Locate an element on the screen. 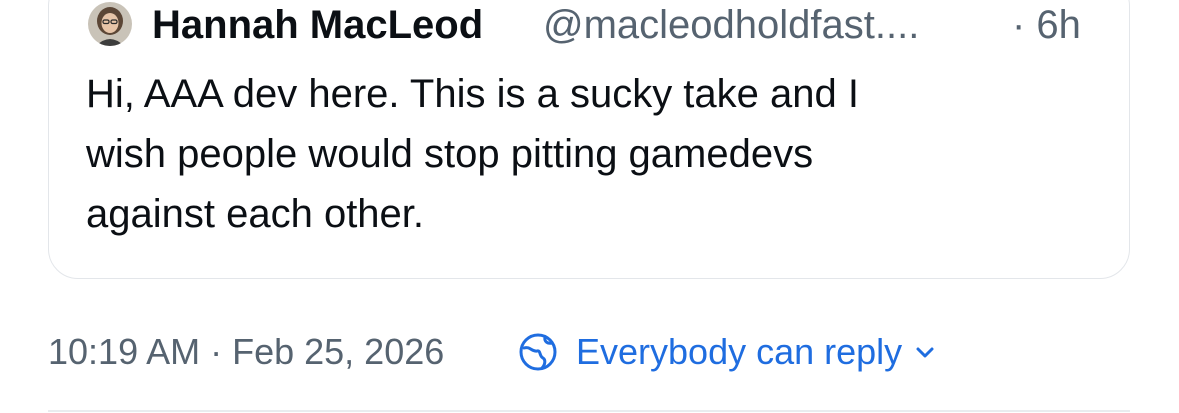 Image resolution: width=1179 pixels, height=413 pixels. avatar-photo-icon is located at coordinates (110, 24).